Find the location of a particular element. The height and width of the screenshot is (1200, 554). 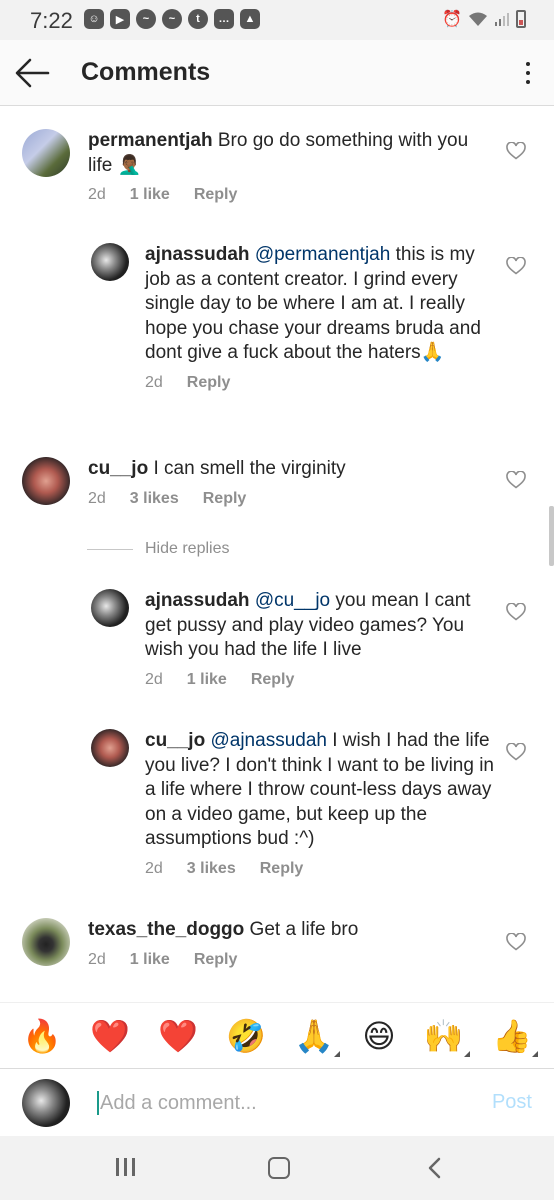

comment-text: Get a life bro is located at coordinates (304, 929).